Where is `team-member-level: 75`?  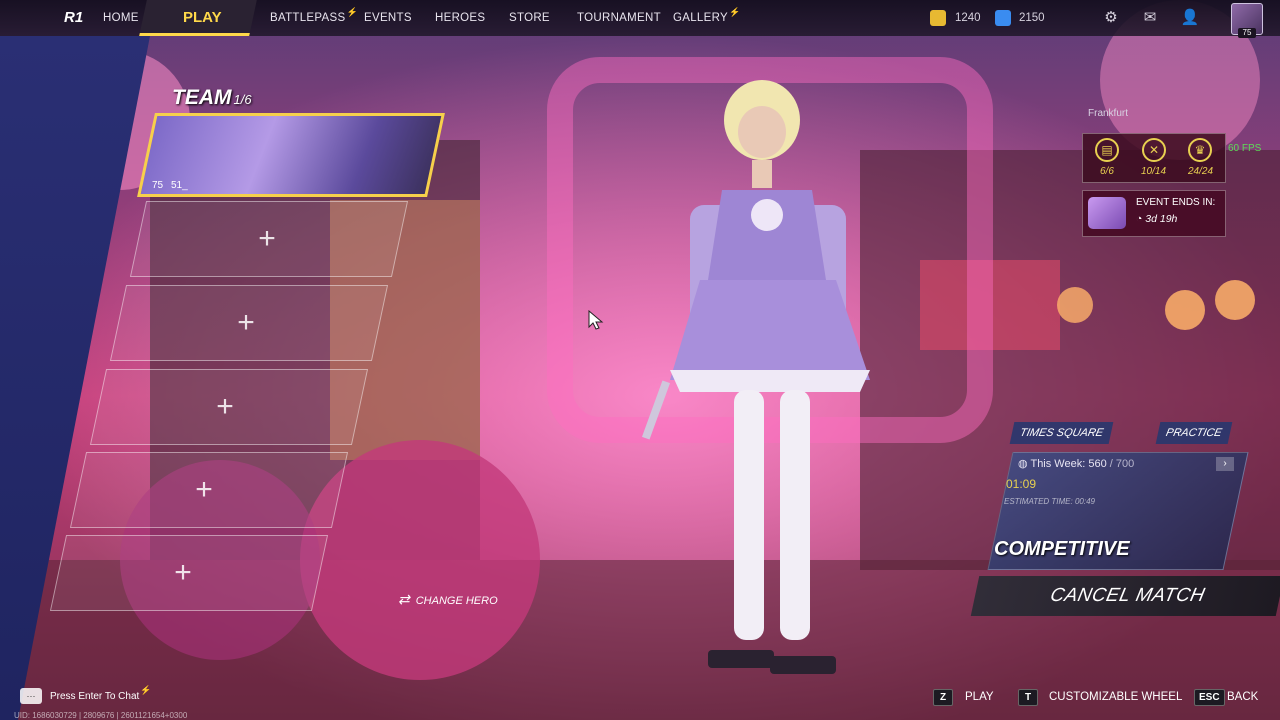 team-member-level: 75 is located at coordinates (158, 185).